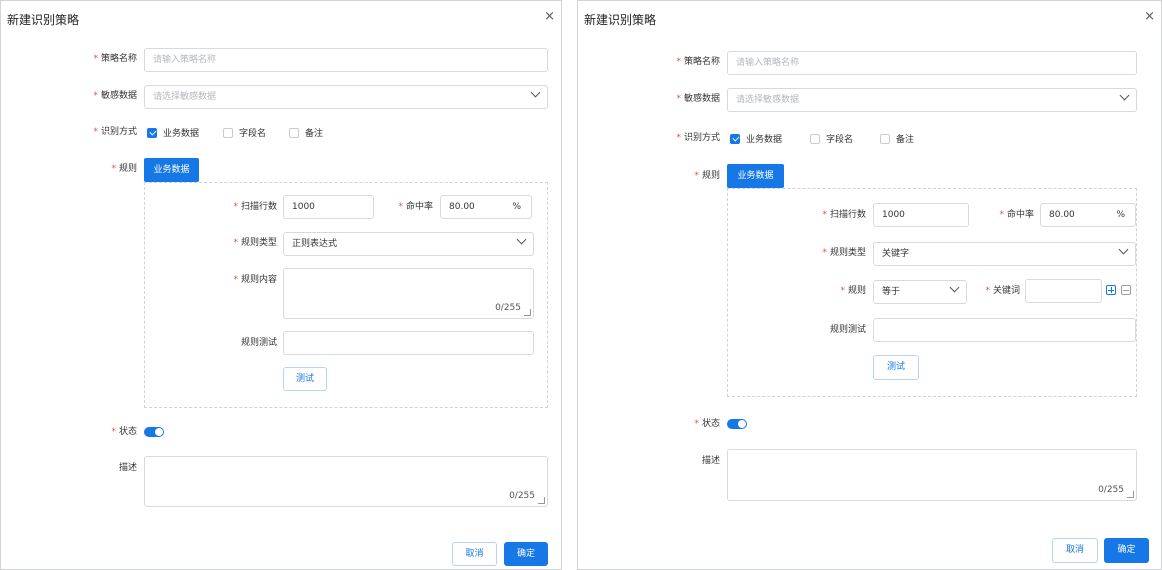 The image size is (1162, 570). Describe the element at coordinates (1063, 291) in the screenshot. I see `keyword-input` at that location.